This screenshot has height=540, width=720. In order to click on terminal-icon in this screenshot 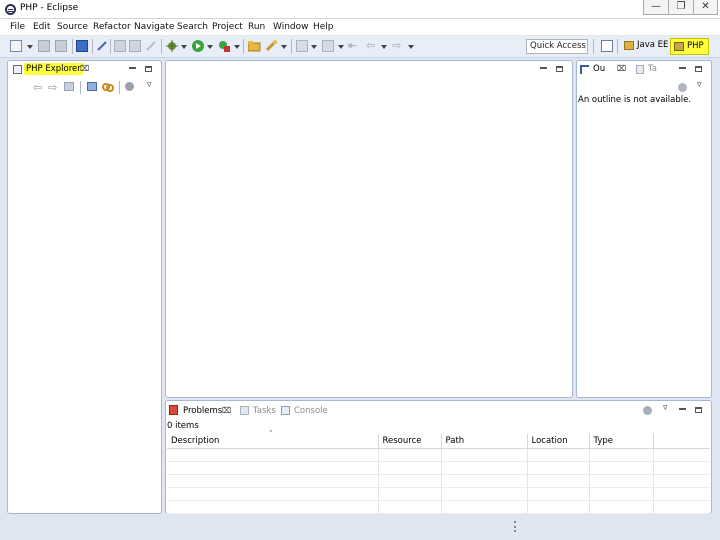, I will do `click(82, 46)`.